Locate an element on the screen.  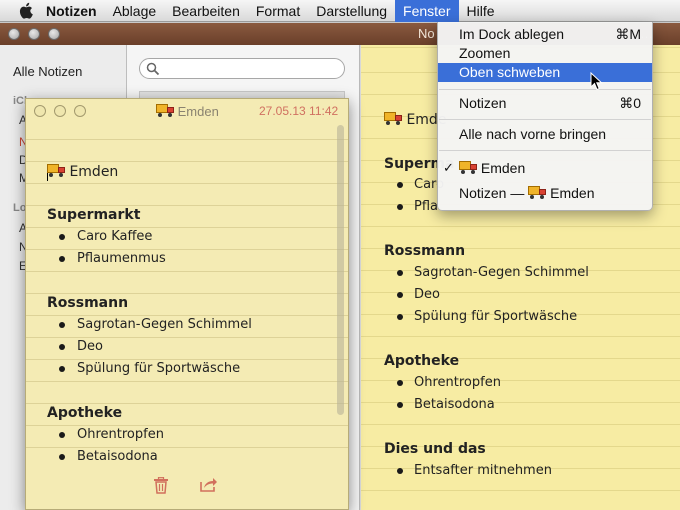
menu-bearbeiten: Bearbeiten is located at coordinates (206, 11).